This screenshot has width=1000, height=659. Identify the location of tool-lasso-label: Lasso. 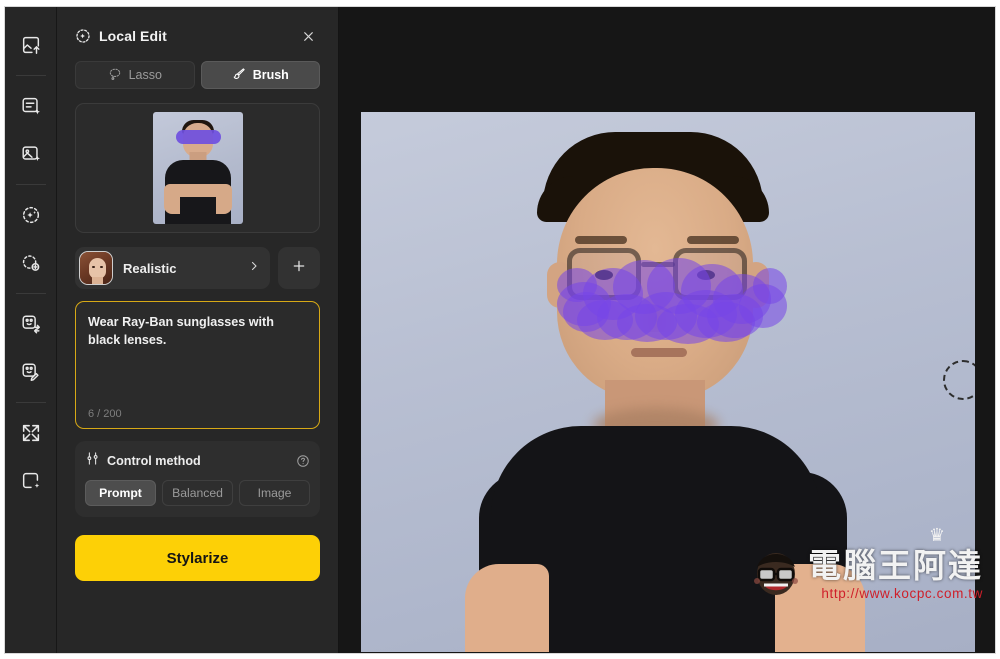
(145, 75).